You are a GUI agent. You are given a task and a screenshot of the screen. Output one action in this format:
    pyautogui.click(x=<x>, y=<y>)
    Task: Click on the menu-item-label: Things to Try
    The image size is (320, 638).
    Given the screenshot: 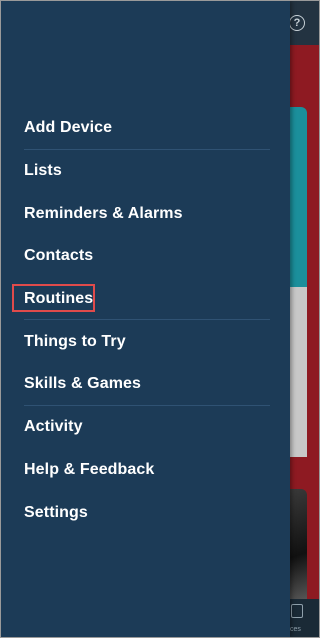 What is the action you would take?
    pyautogui.click(x=75, y=341)
    